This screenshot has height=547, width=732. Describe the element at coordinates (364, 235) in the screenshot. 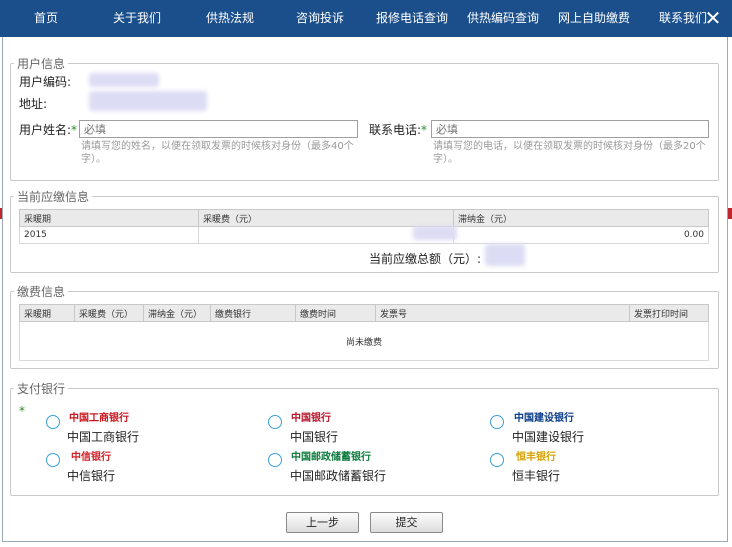

I see `table-row: 2015 0.00` at that location.